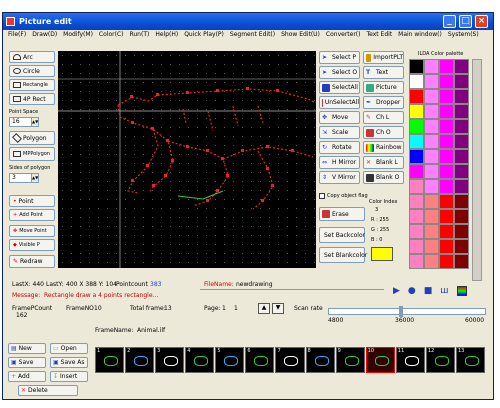 This screenshot has width=500, height=408. What do you see at coordinates (410, 360) in the screenshot?
I see `frame-thumbnail: 11` at bounding box center [410, 360].